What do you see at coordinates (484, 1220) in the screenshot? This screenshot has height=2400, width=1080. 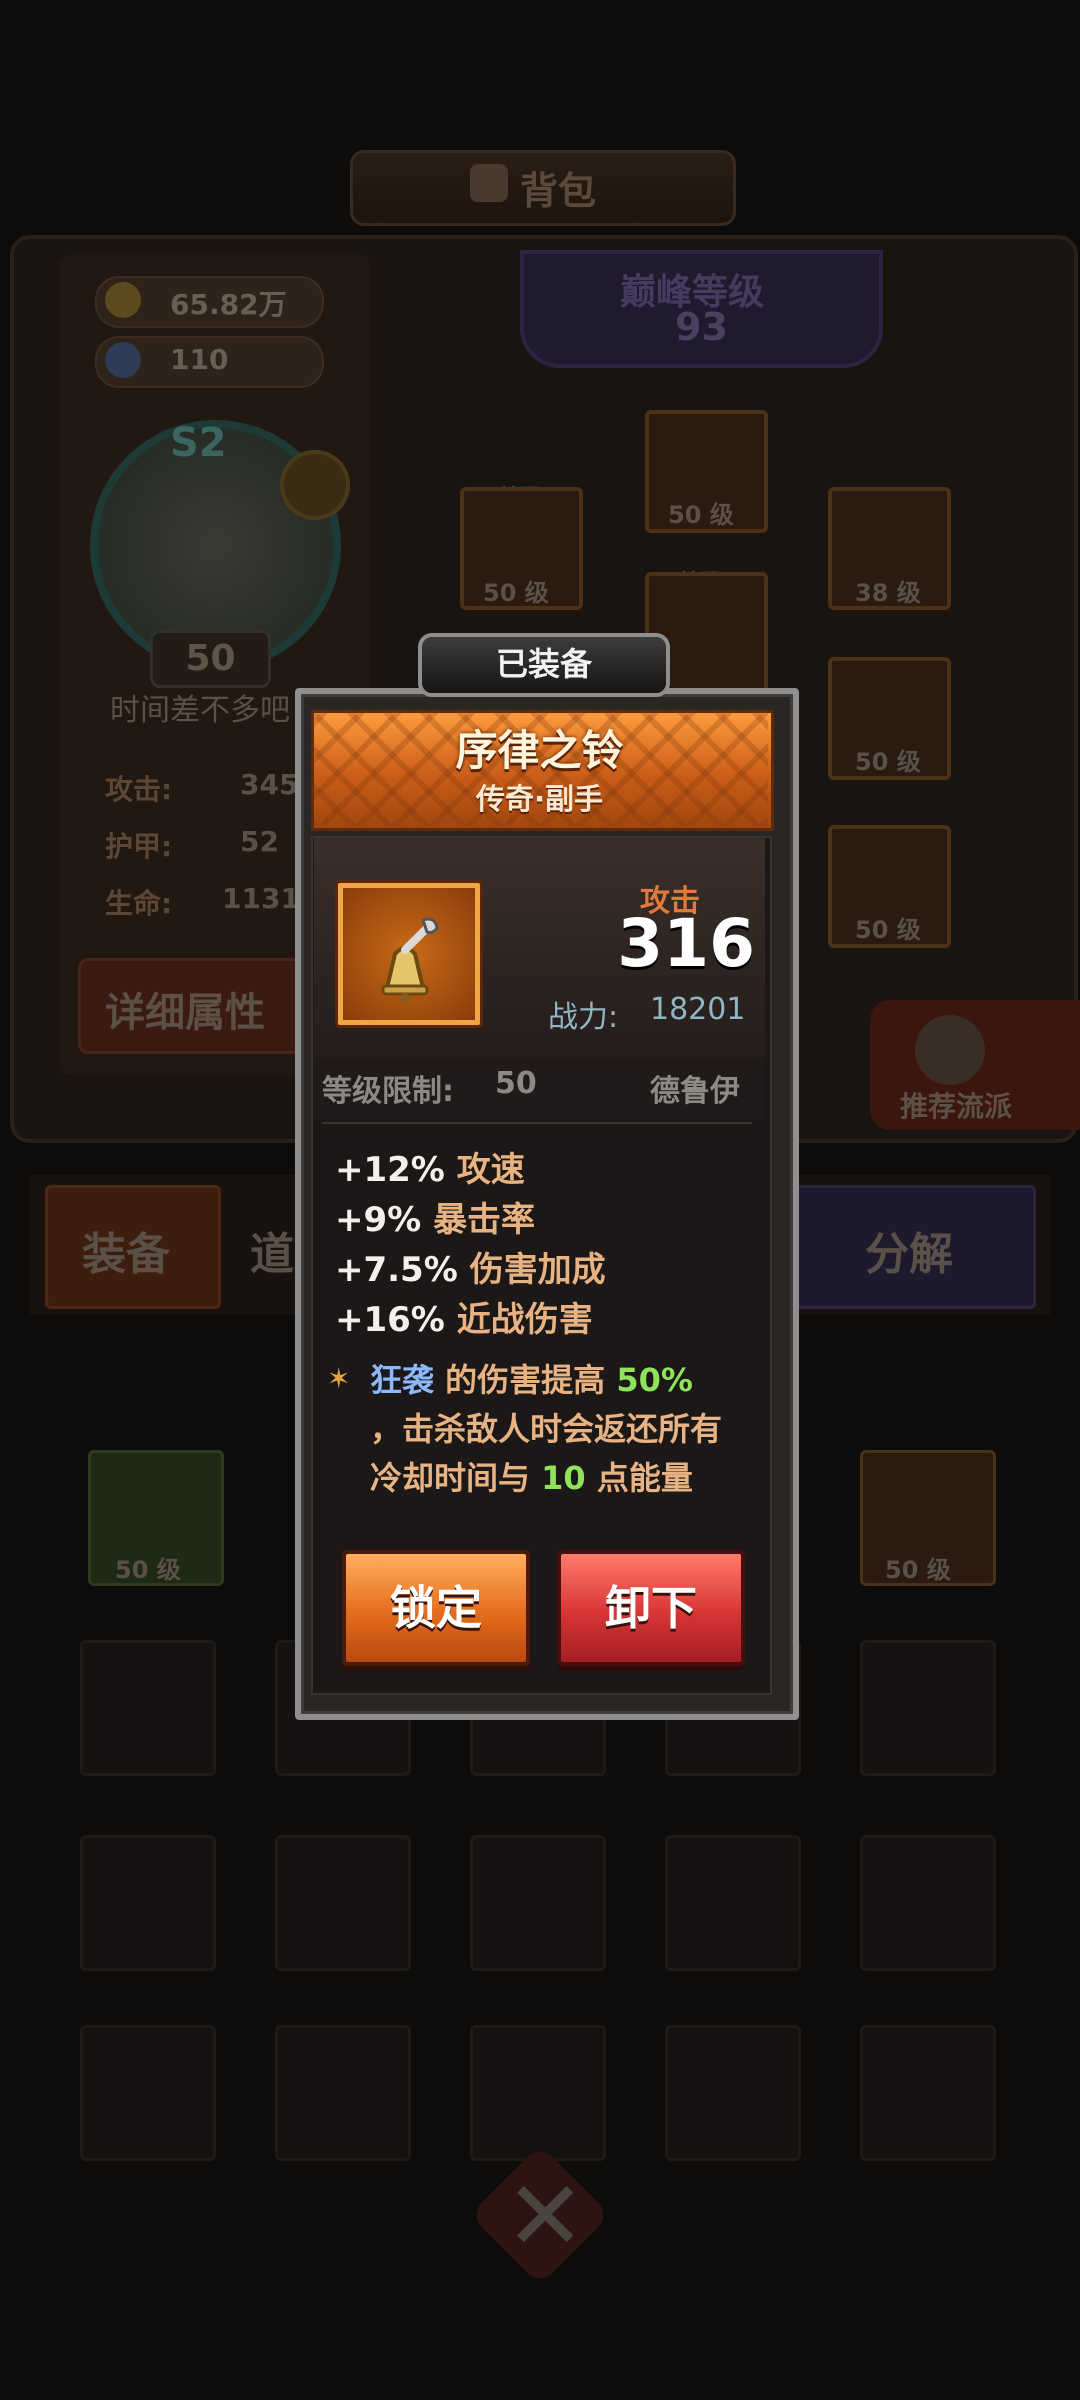 I see `stat-name: 暴击率` at bounding box center [484, 1220].